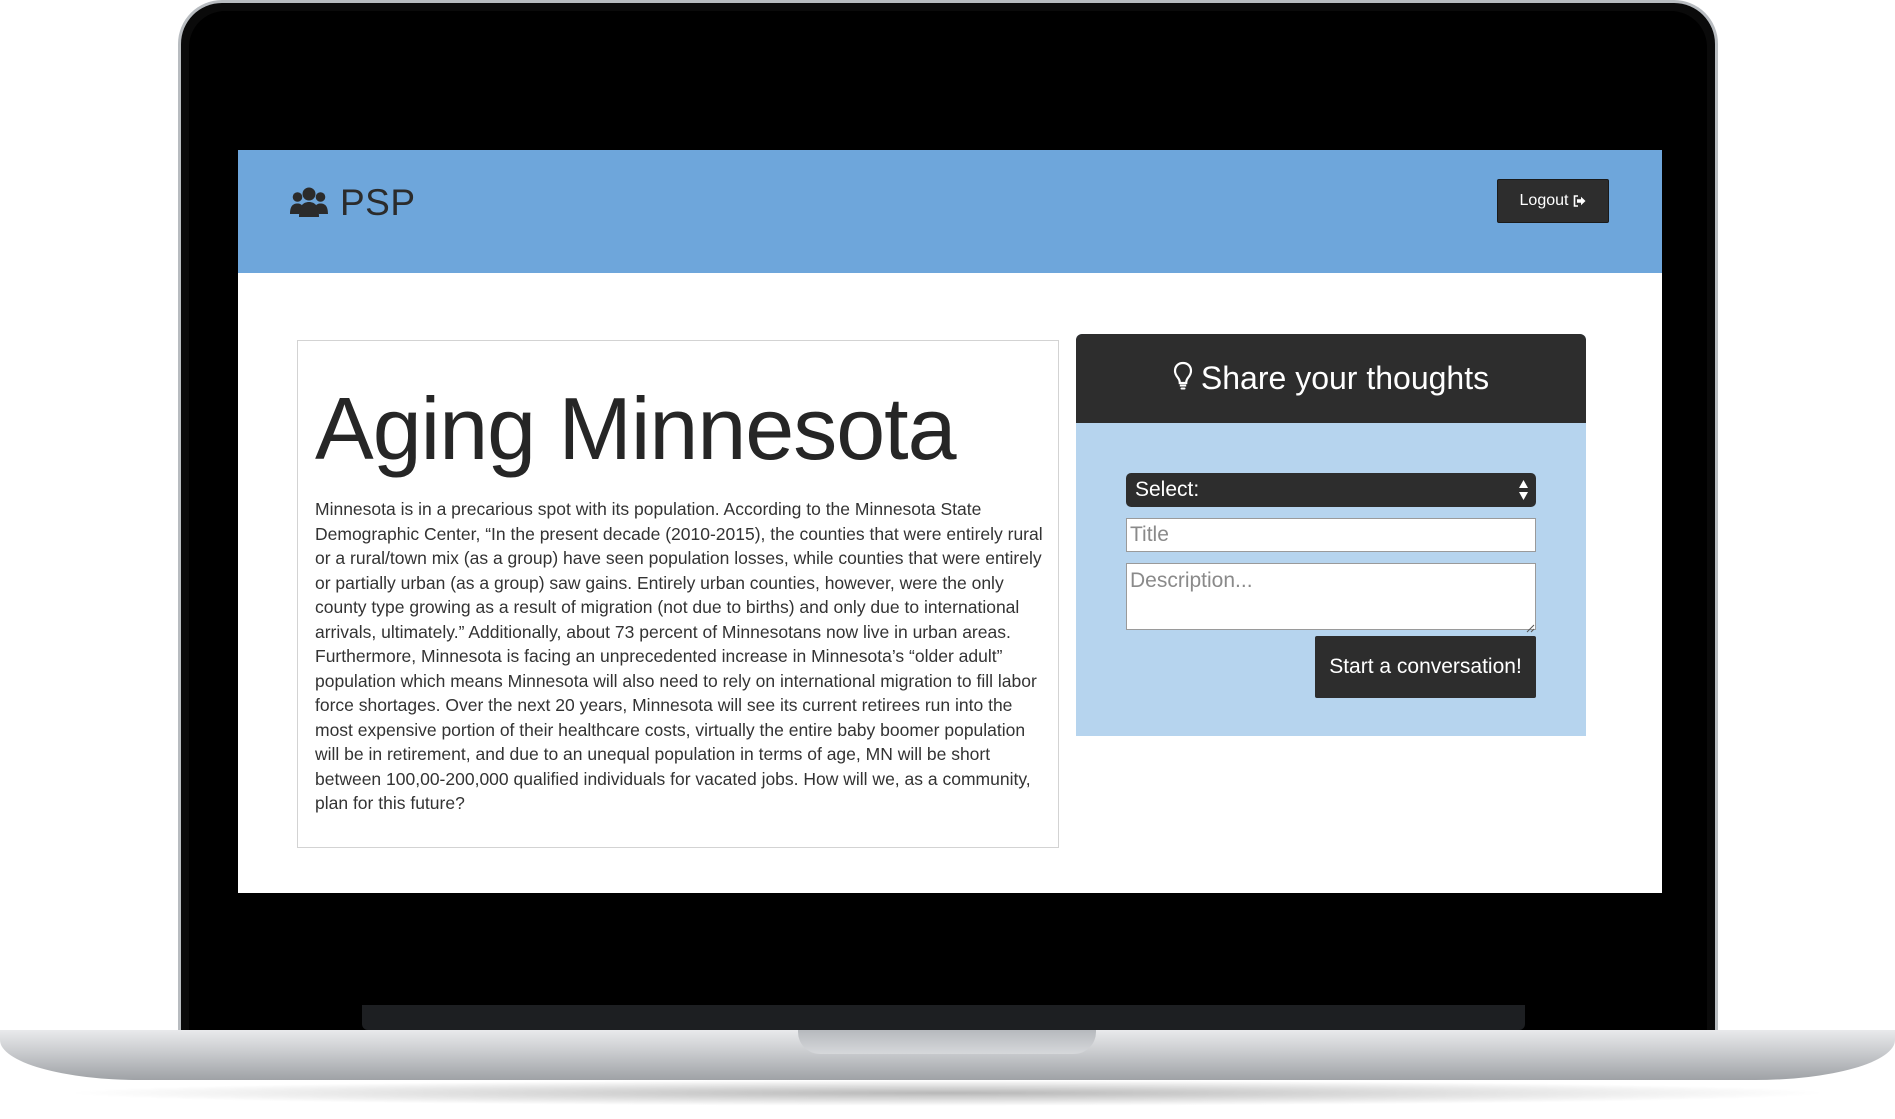  Describe the element at coordinates (1345, 378) in the screenshot. I see `share-title: Share your thoughts` at that location.